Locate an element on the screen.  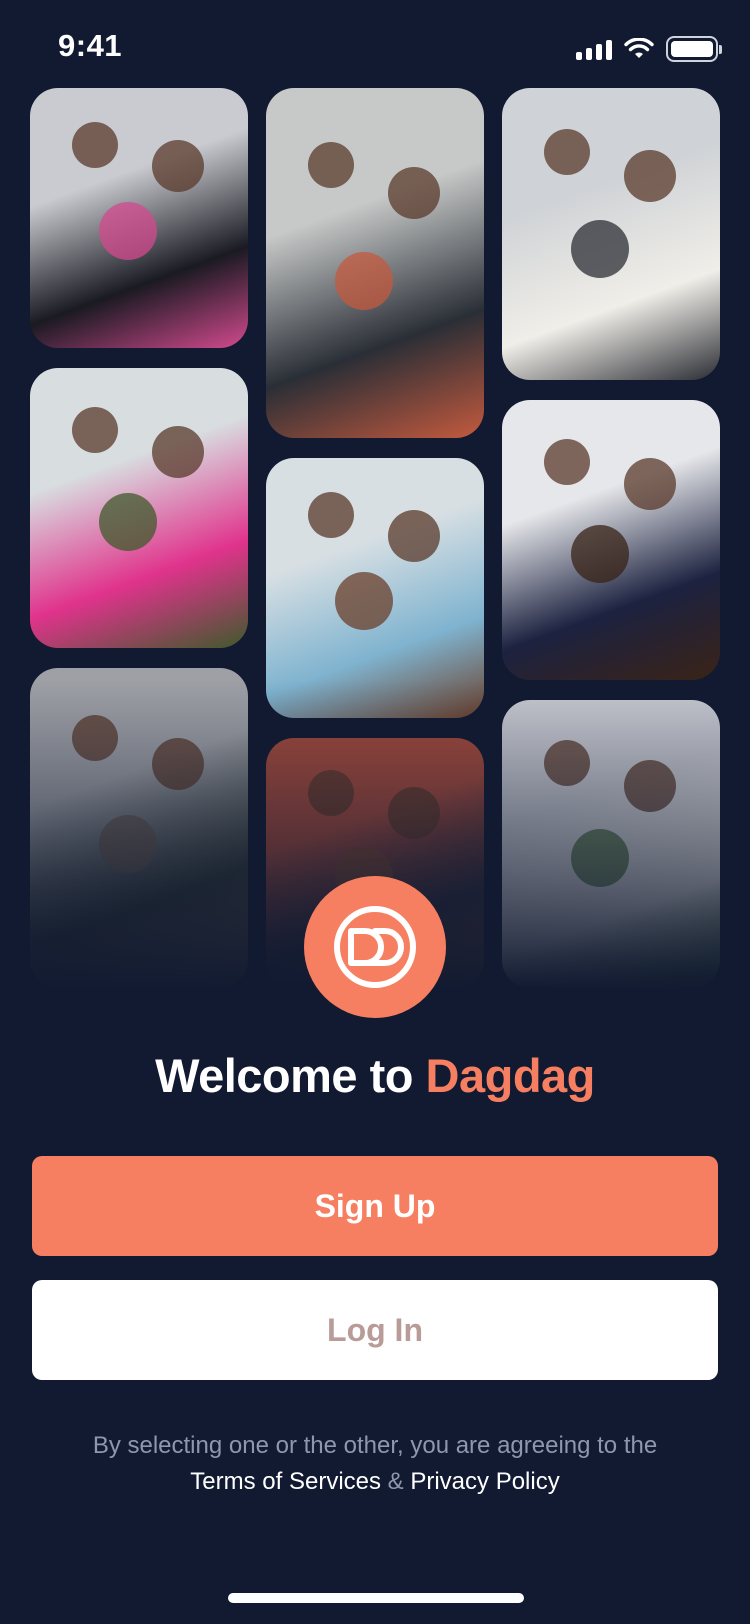
photo-group-on-stairs is located at coordinates (375, 263).